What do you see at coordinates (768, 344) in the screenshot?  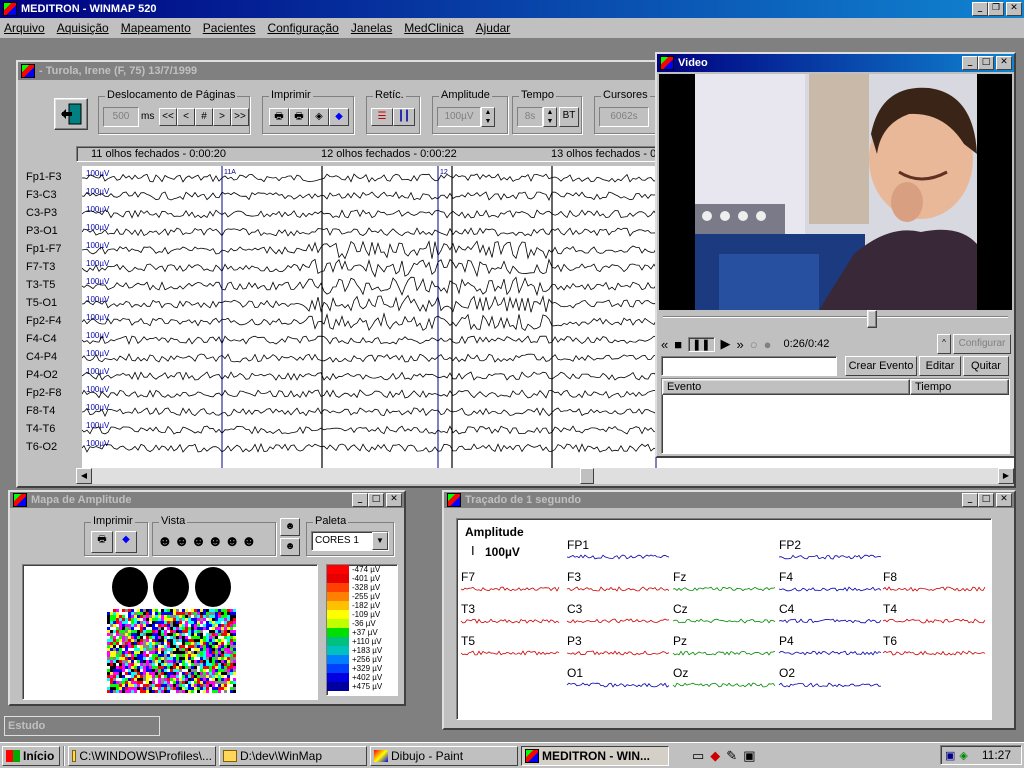 I see `record-icon: ●` at bounding box center [768, 344].